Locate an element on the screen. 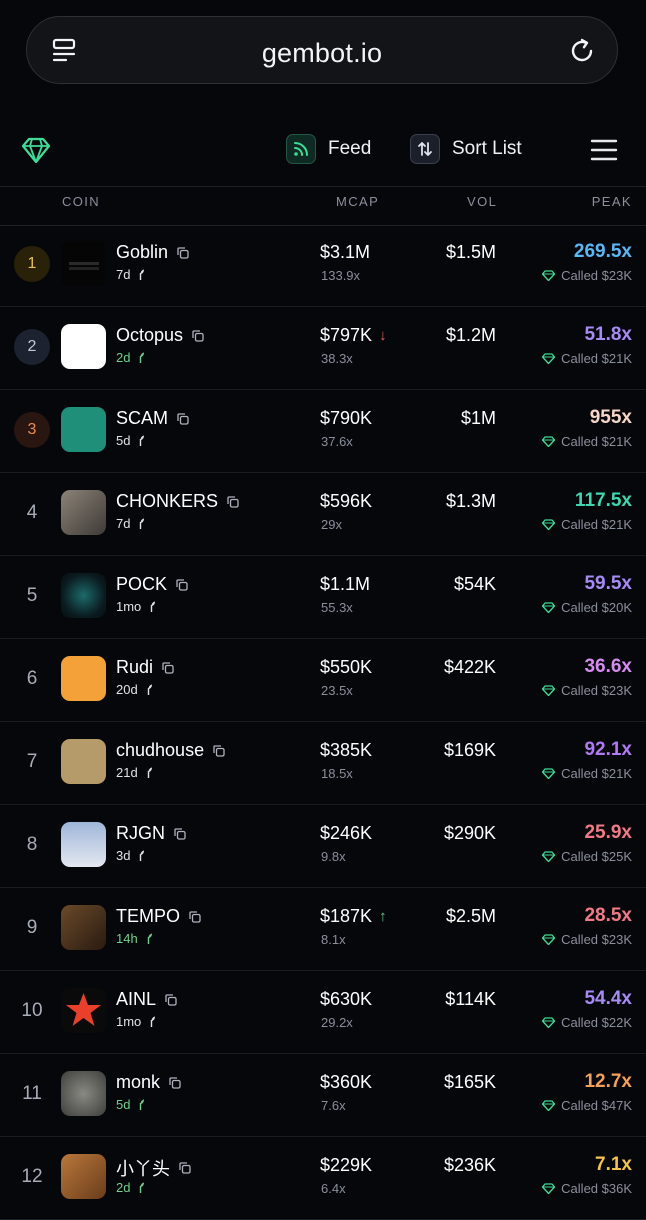  coin-age-text: 3d is located at coordinates (123, 855).